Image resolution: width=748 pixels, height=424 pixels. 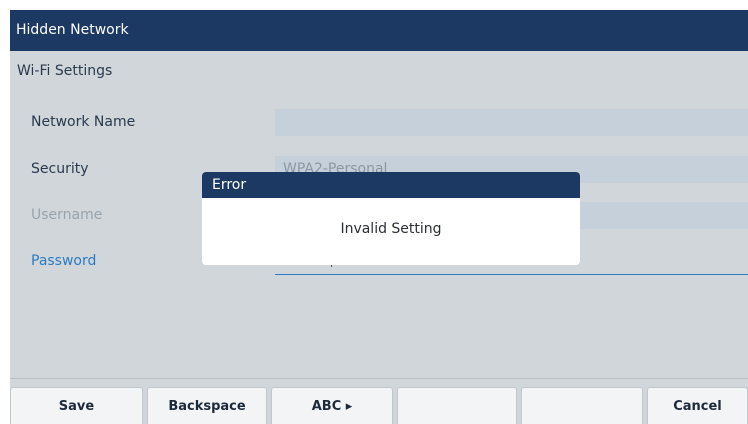 I want to click on screen-title: Hidden Network, so click(x=379, y=30).